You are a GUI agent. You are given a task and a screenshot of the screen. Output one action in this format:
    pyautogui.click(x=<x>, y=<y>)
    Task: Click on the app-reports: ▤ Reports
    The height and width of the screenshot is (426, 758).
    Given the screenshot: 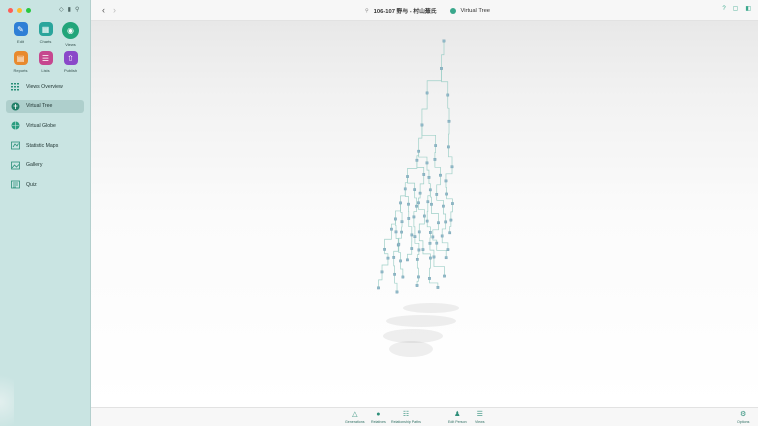 What is the action you would take?
    pyautogui.click(x=20, y=62)
    